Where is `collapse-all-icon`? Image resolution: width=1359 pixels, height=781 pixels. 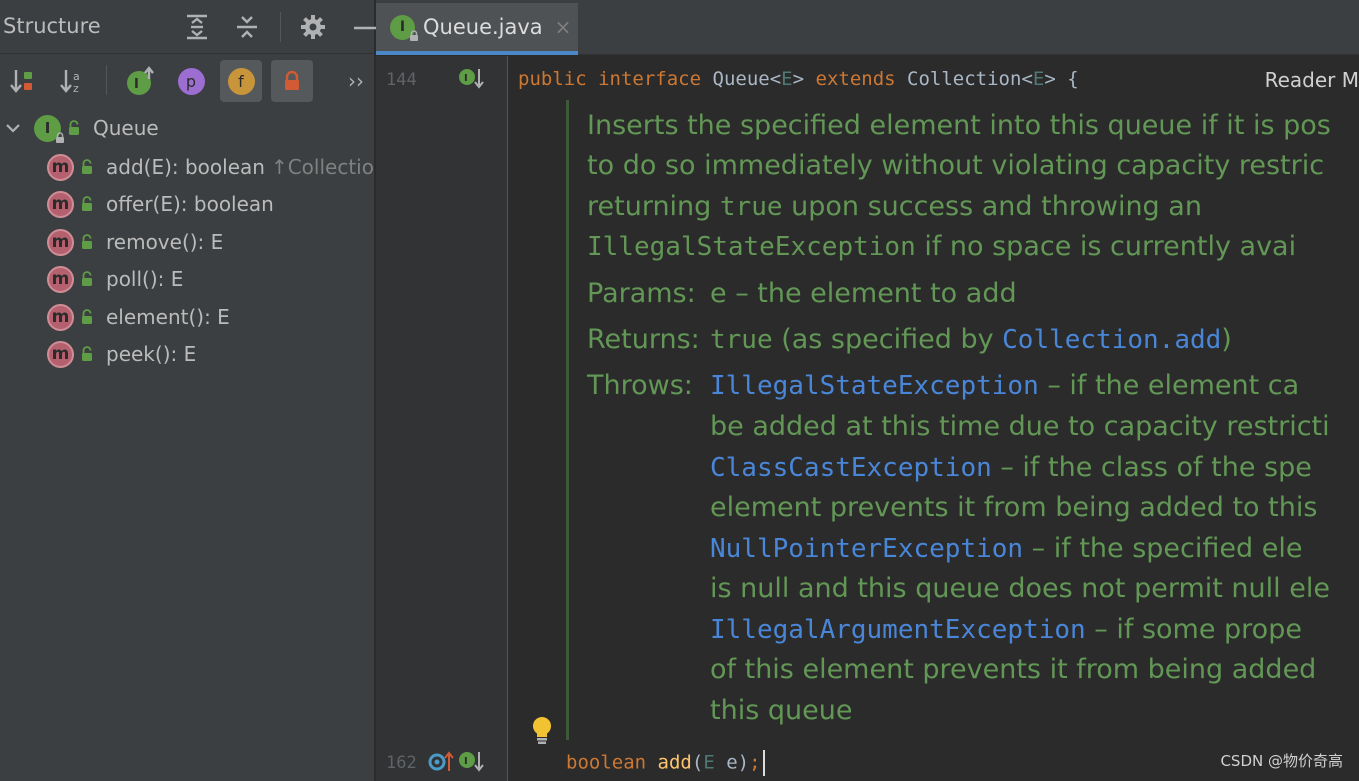
collapse-all-icon is located at coordinates (247, 27).